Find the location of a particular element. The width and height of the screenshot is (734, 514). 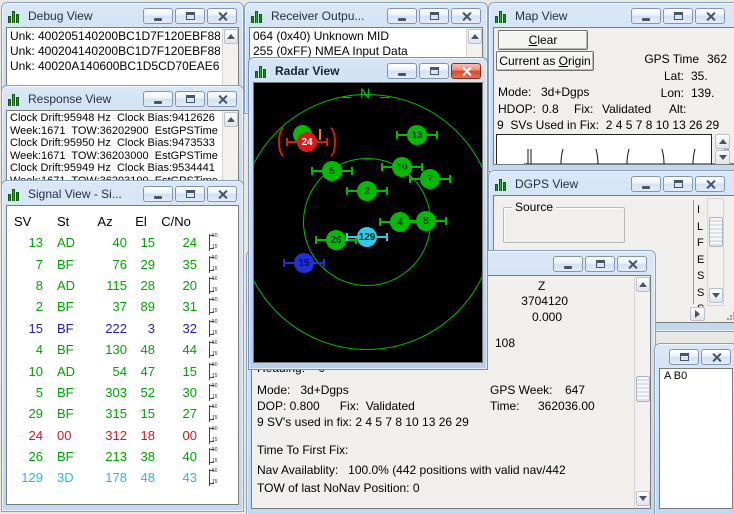

dop-fix-line: DOP: 0.800 Fix: Validated is located at coordinates (336, 406).